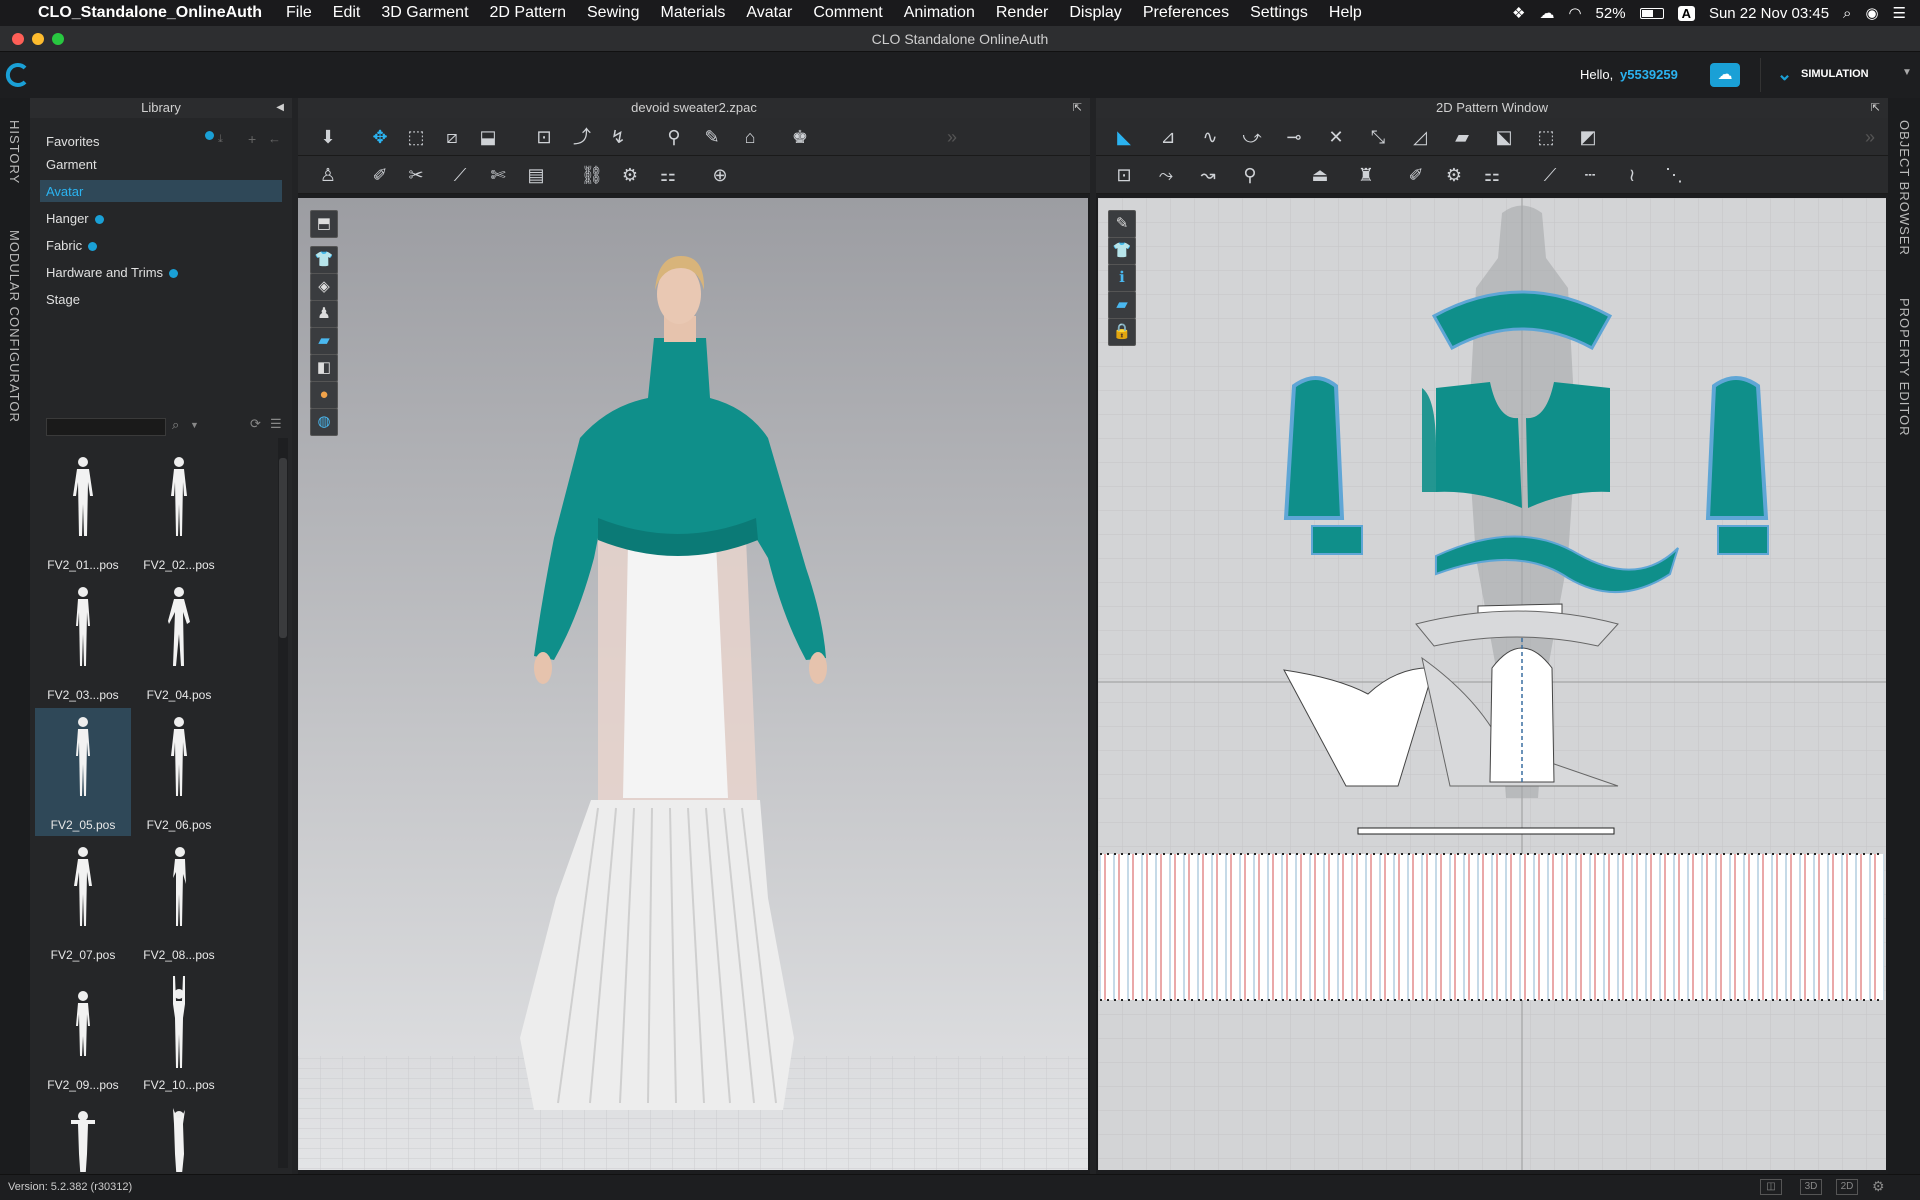  What do you see at coordinates (1345, 13) in the screenshot?
I see `menu-help: Help` at bounding box center [1345, 13].